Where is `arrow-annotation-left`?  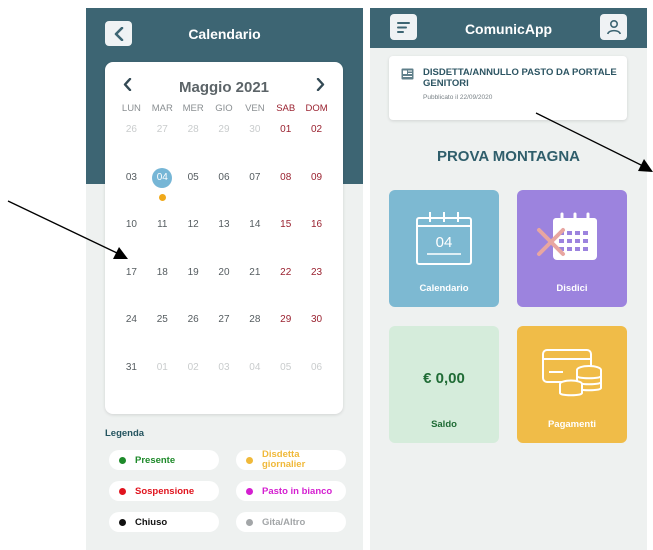
arrow-annotation-left is located at coordinates (67, 229).